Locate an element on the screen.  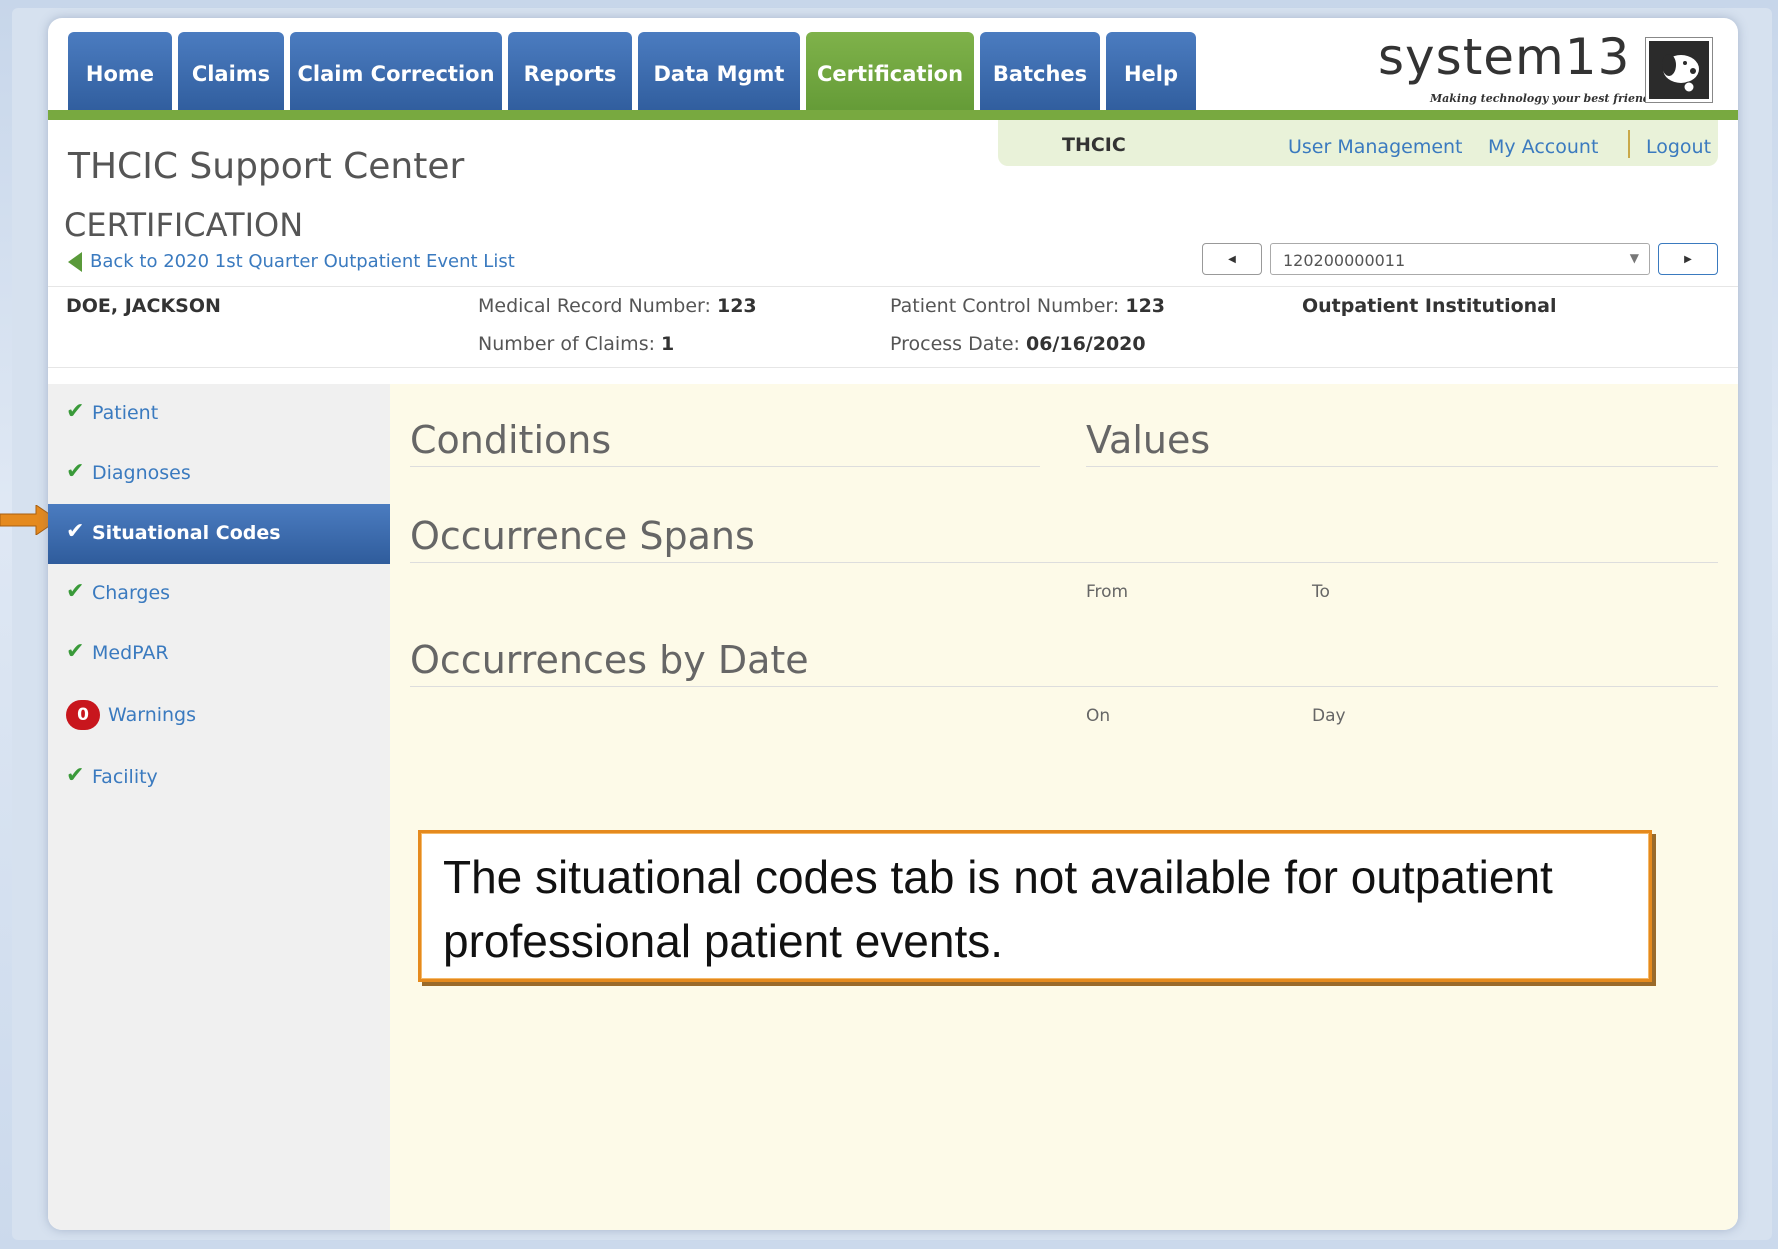
to-column-header: To is located at coordinates (1321, 592).